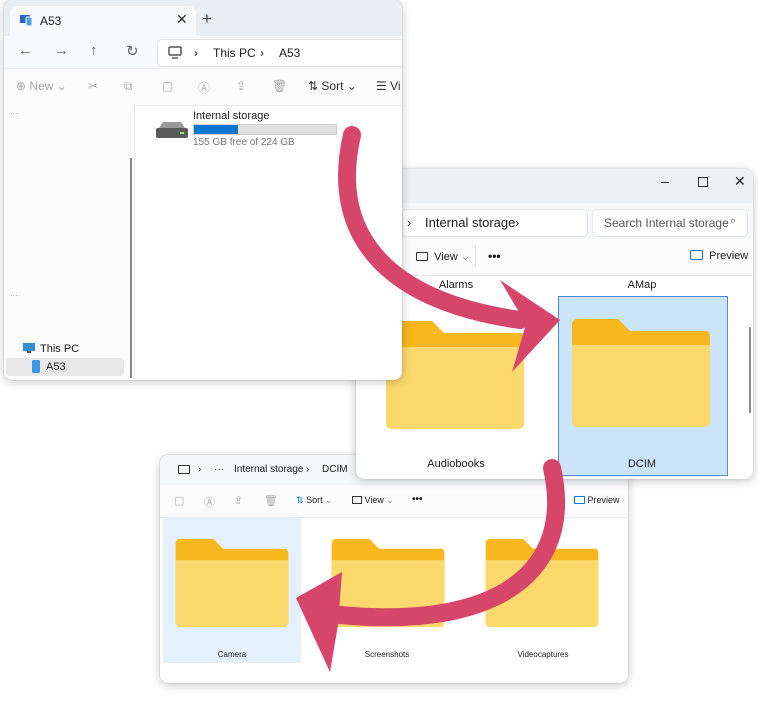  What do you see at coordinates (388, 583) in the screenshot?
I see `folder-icon-screenshots` at bounding box center [388, 583].